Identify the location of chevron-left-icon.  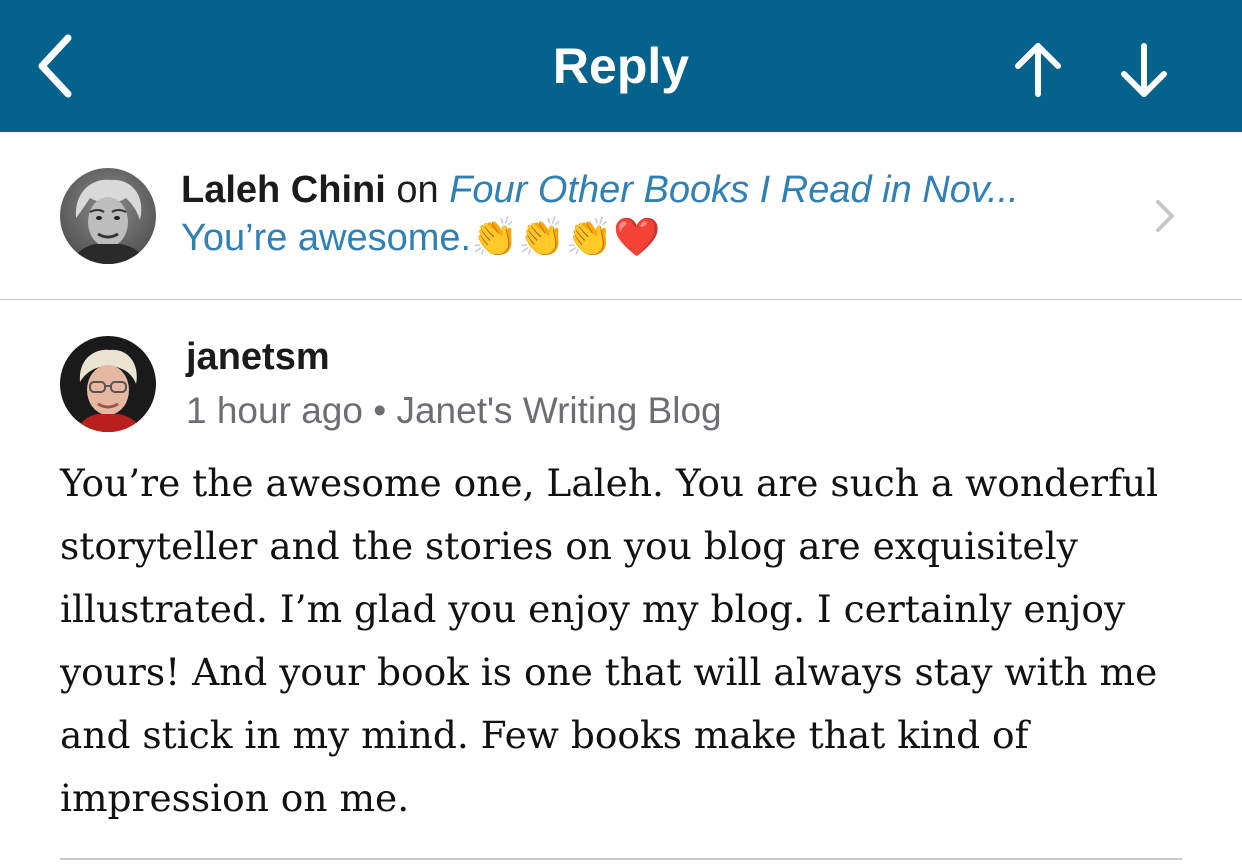
(55, 66).